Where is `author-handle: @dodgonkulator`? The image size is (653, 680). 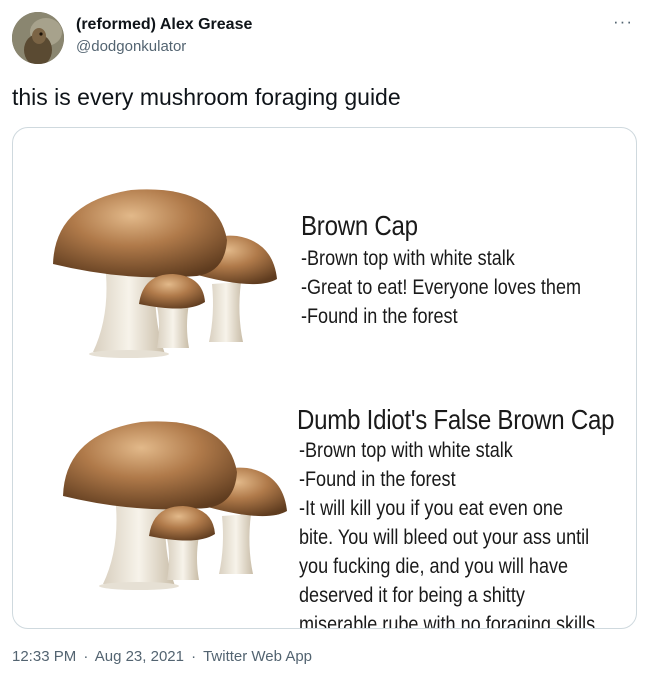 author-handle: @dodgonkulator is located at coordinates (131, 46).